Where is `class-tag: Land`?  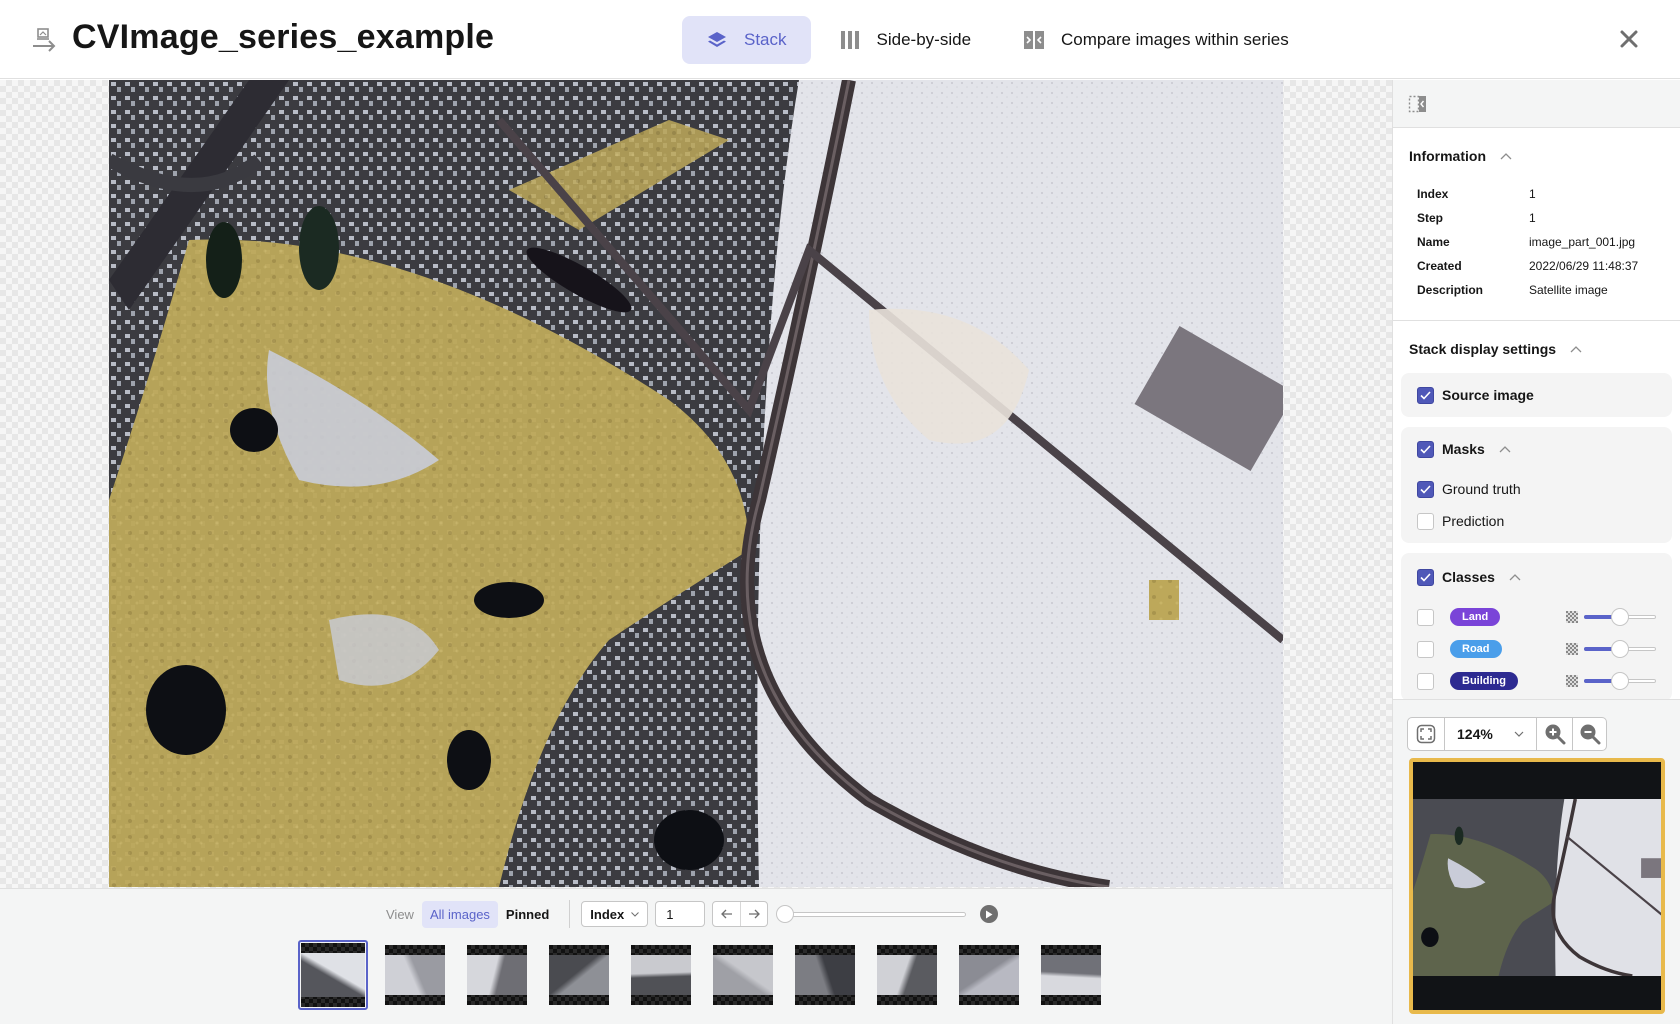
class-tag: Land is located at coordinates (1475, 617).